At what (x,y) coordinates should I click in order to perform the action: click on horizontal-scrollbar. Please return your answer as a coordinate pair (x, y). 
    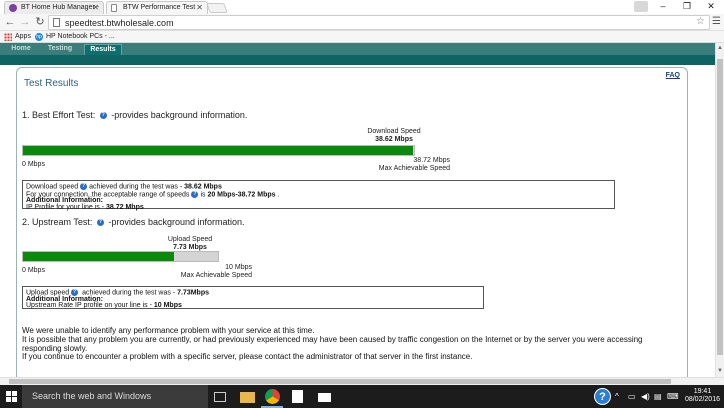
    Looking at the image, I should click on (362, 381).